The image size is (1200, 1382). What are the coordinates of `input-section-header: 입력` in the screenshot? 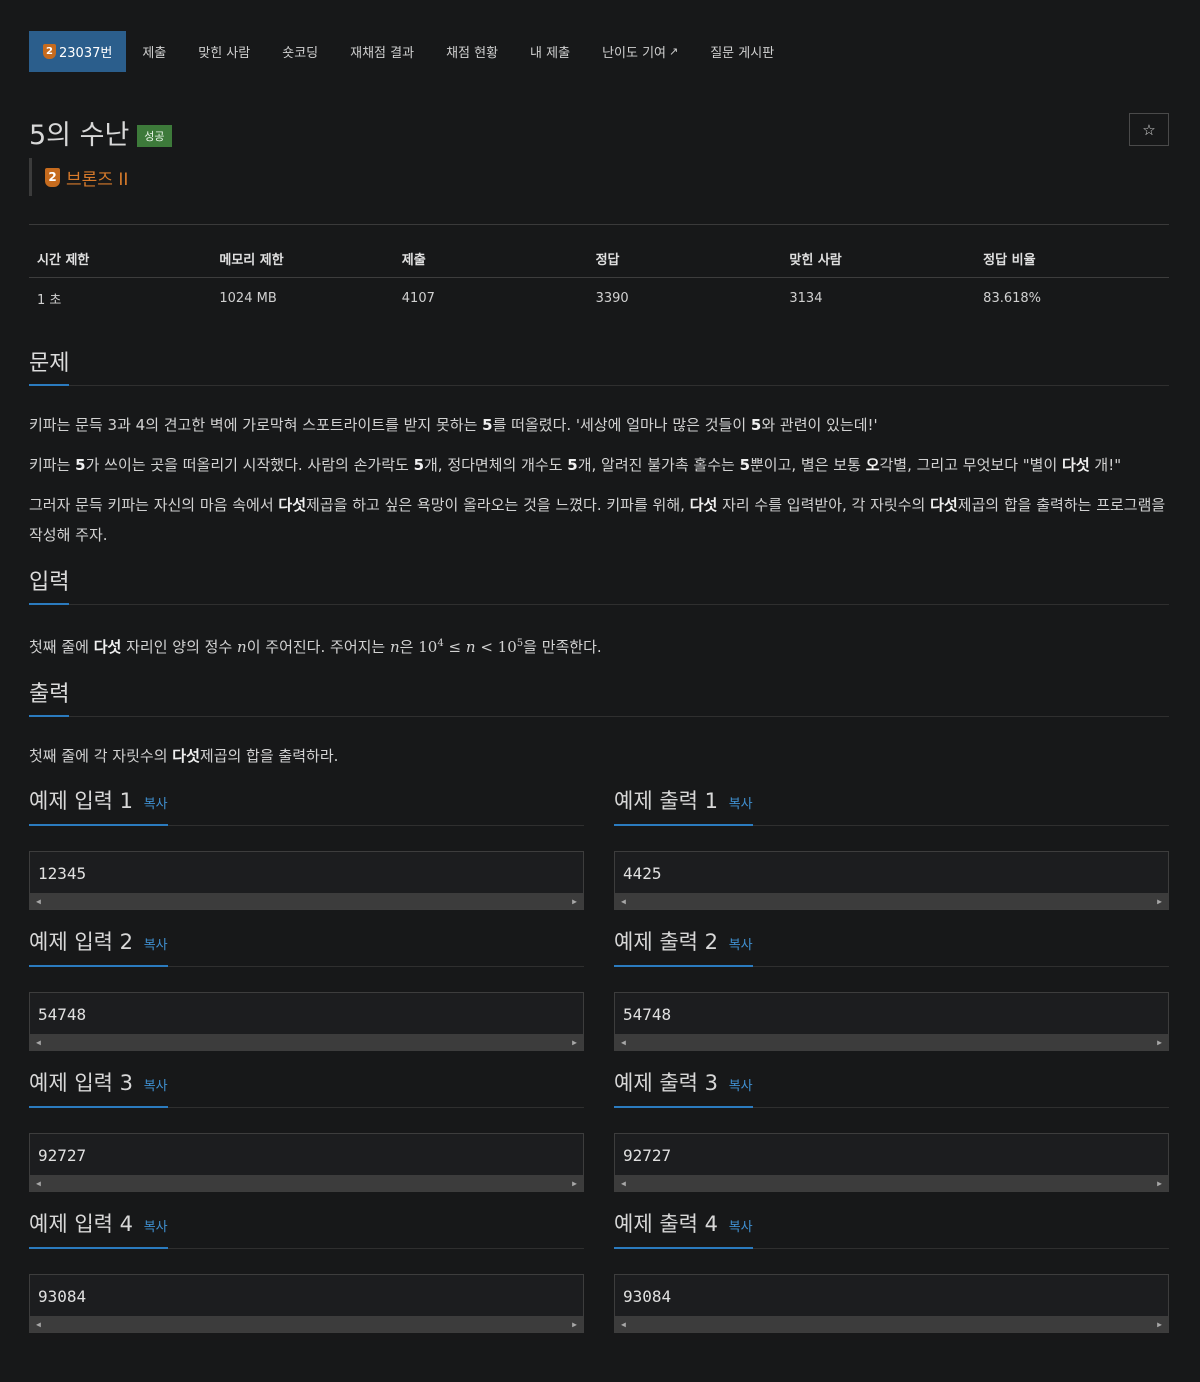 It's located at (599, 584).